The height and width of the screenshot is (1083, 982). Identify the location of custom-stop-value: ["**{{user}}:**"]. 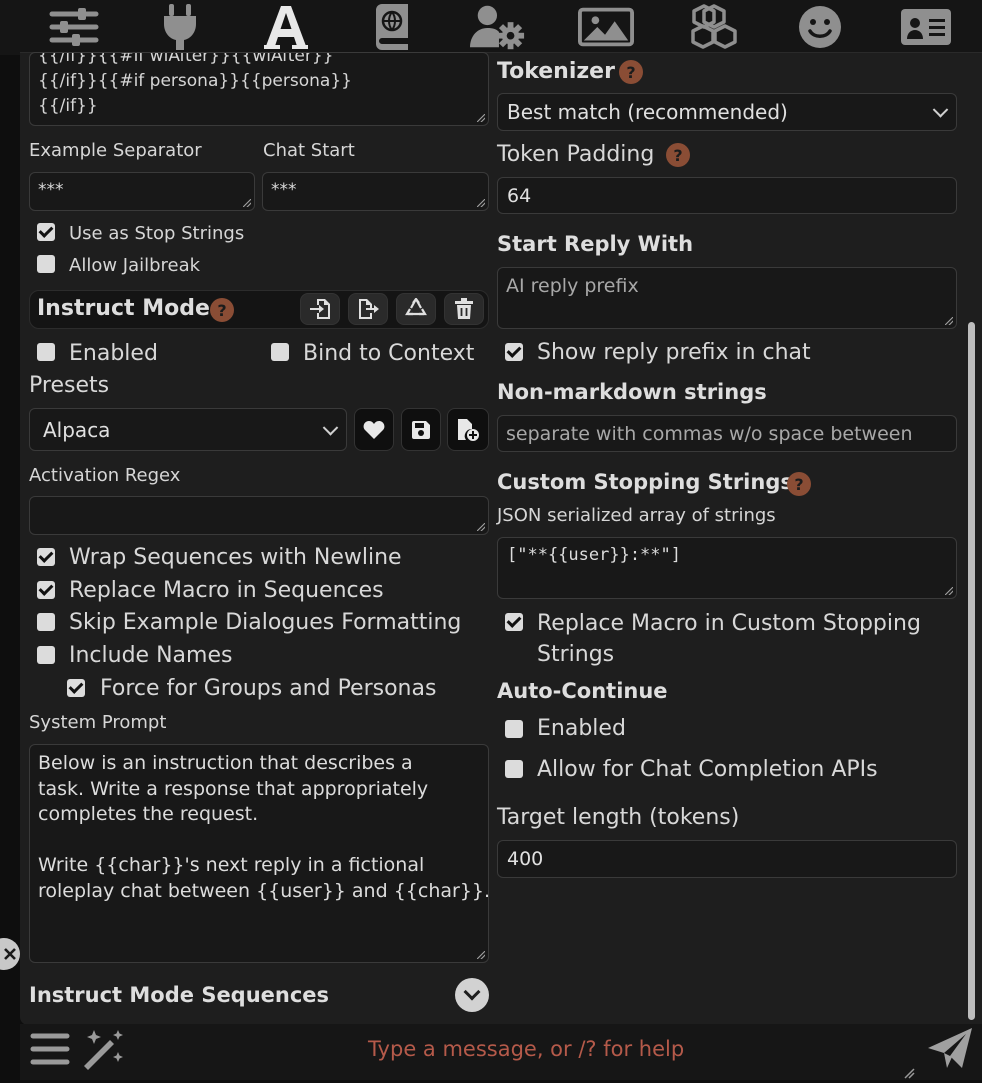
(594, 555).